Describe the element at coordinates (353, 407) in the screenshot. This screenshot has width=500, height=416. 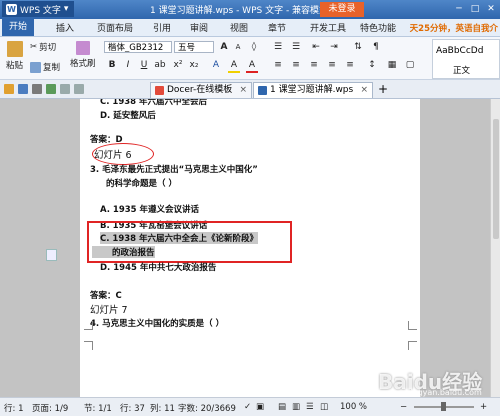
I see `zoom-value: 100 %` at that location.